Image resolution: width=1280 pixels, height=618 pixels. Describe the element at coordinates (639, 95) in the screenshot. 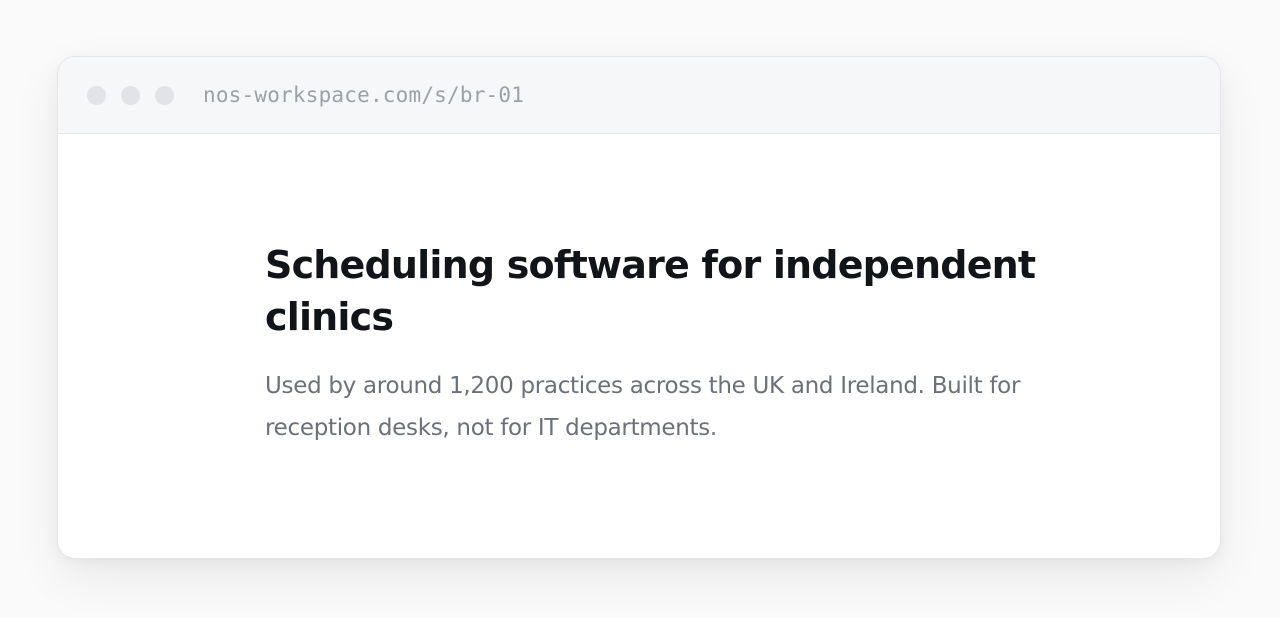

I see `browser-titlebar: nos-workspace.com/s/br-01` at that location.